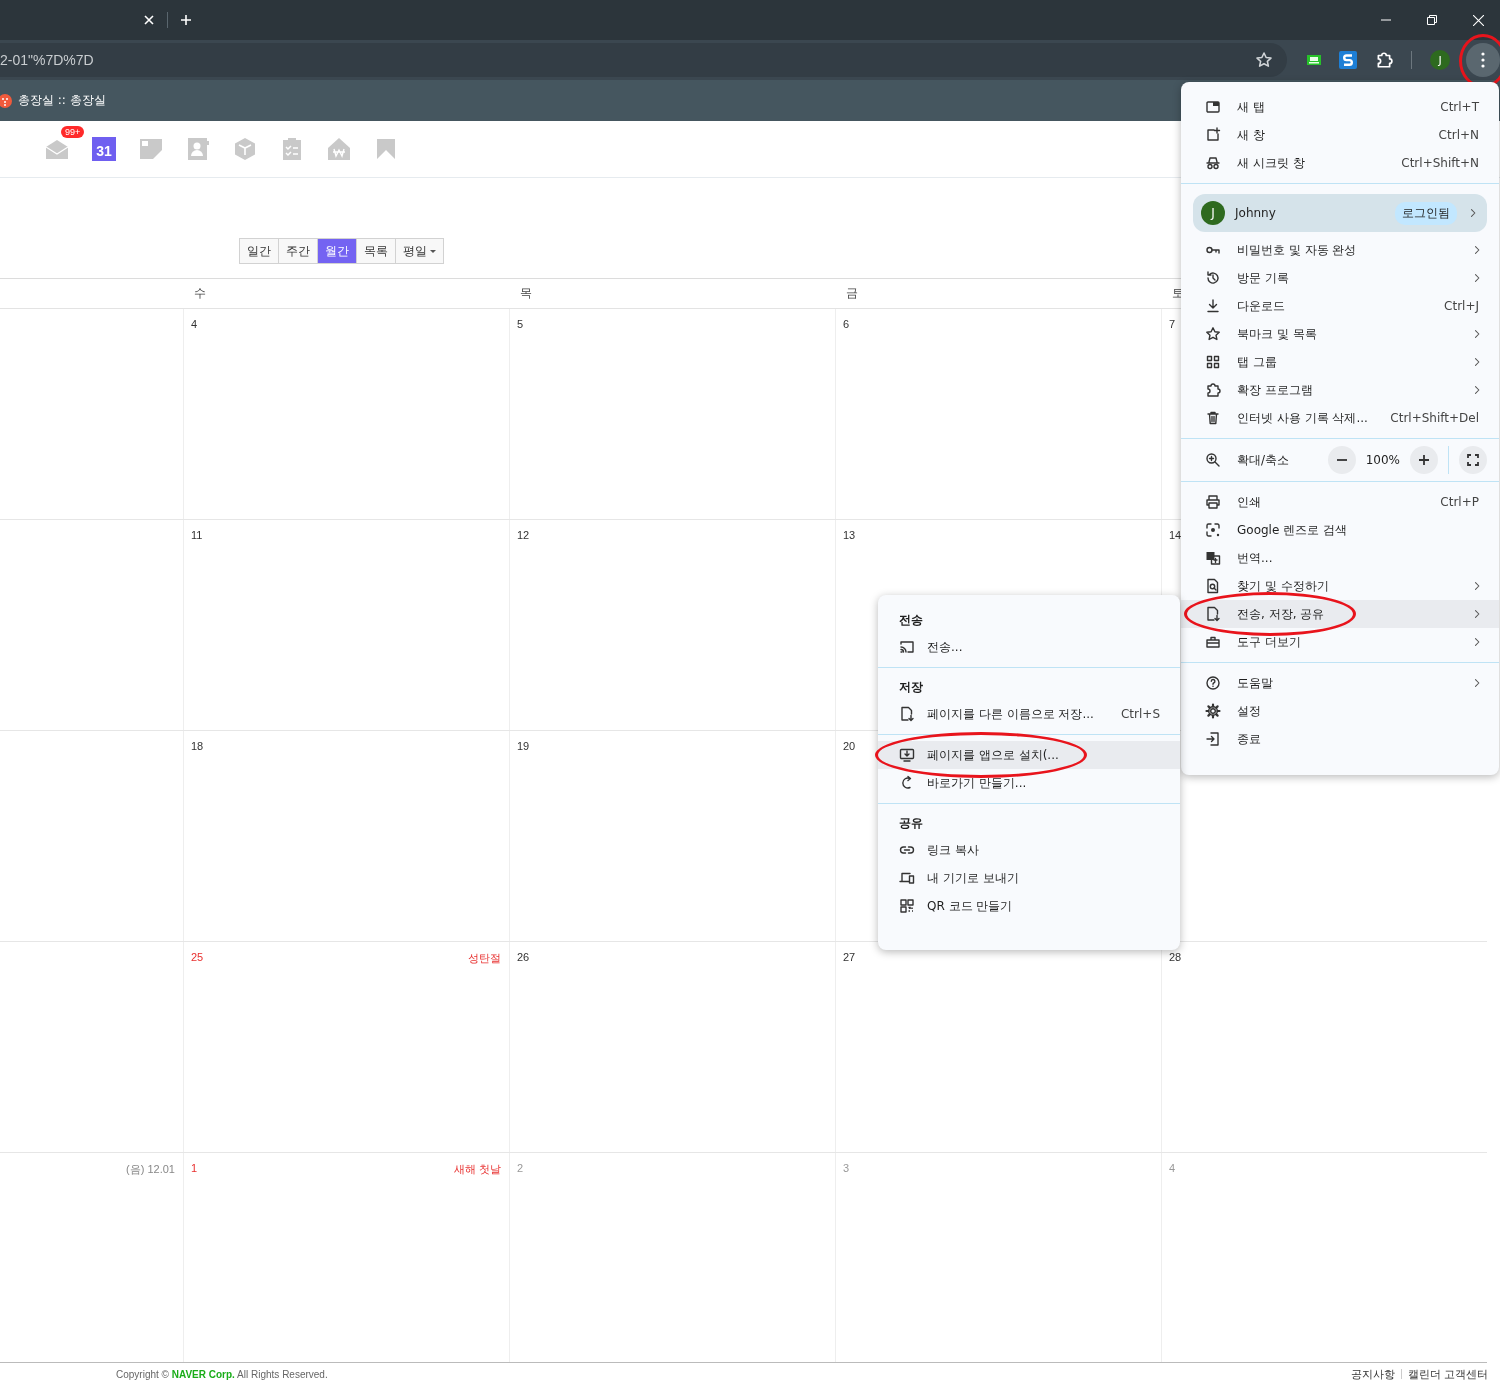  I want to click on date-number: 6, so click(846, 324).